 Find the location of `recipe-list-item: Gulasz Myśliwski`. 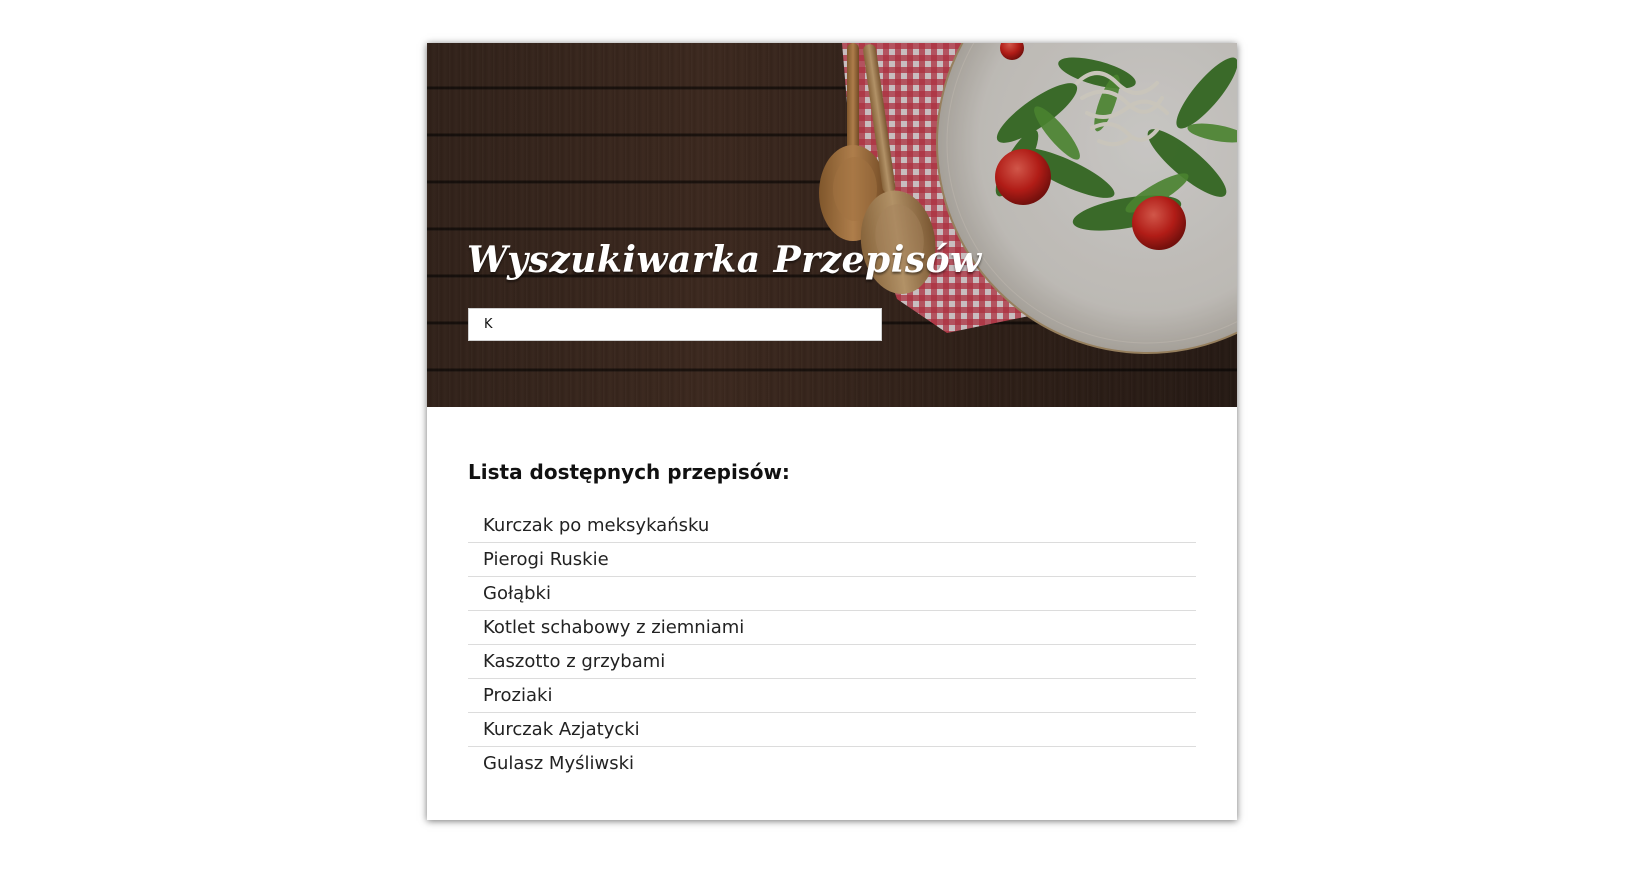

recipe-list-item: Gulasz Myśliwski is located at coordinates (832, 763).